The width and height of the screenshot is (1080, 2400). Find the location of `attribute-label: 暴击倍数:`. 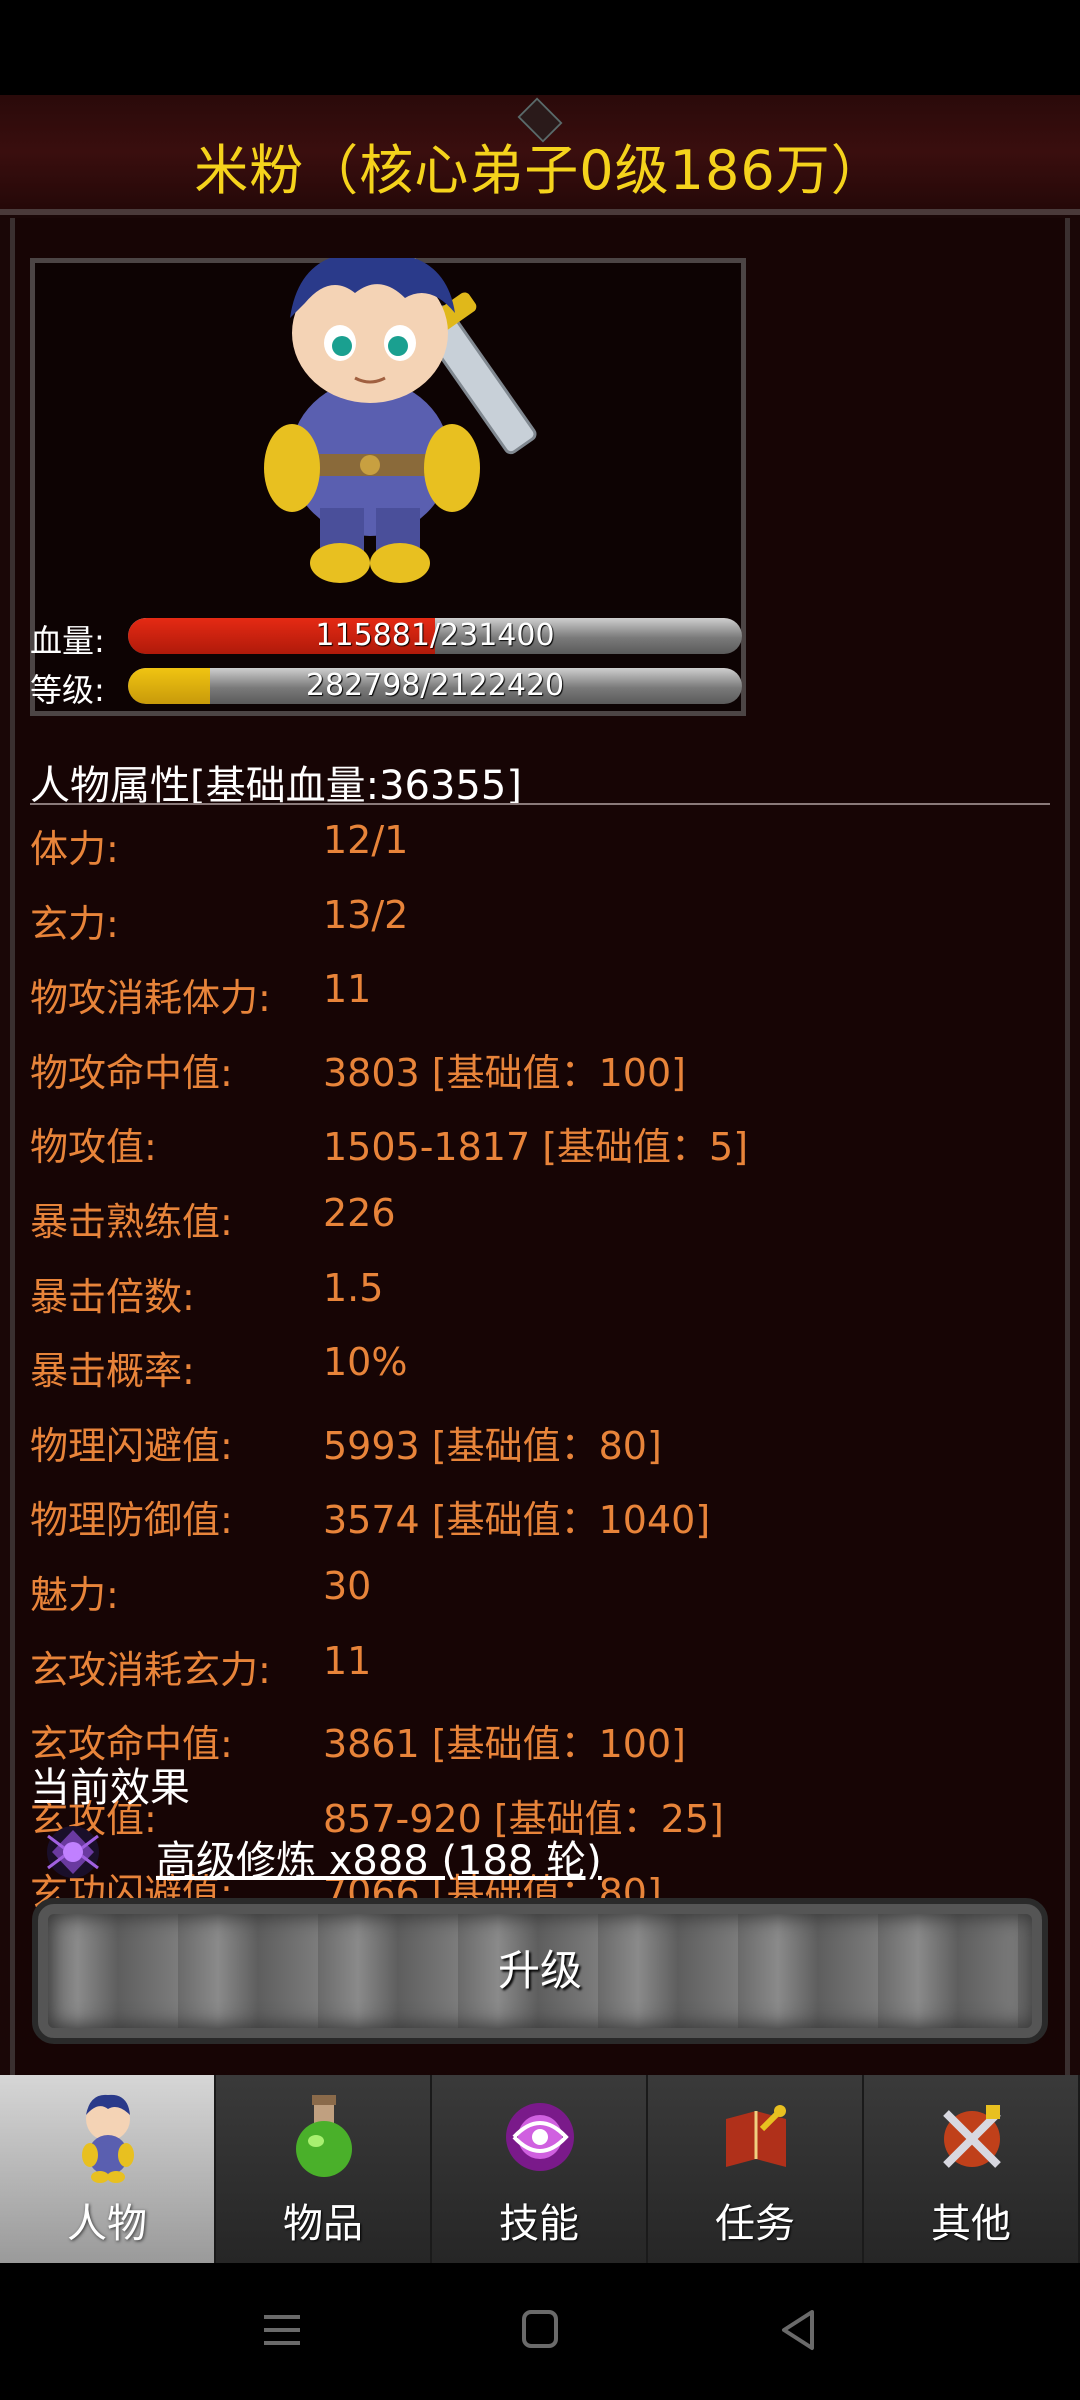

attribute-label: 暴击倍数: is located at coordinates (112, 1296).